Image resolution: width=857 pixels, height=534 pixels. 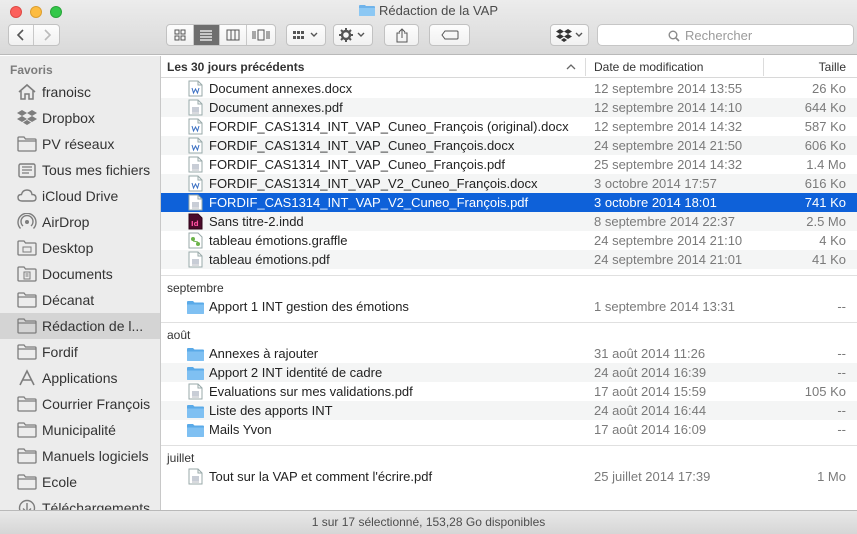 I want to click on file-date-modified: 25 juillet 2014 17:39, so click(x=652, y=476).